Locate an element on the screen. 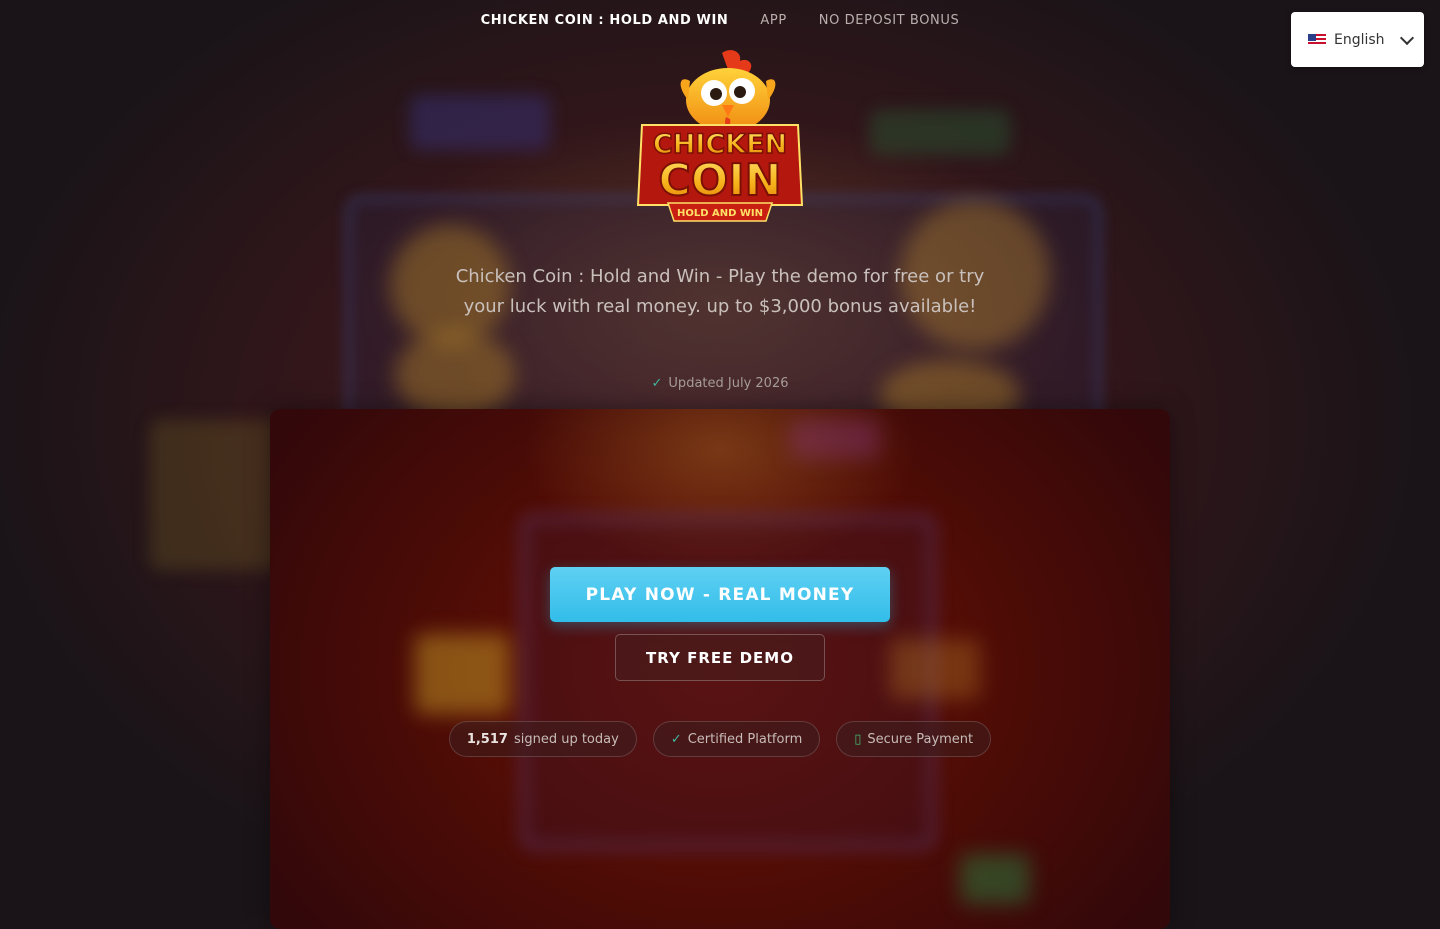 The width and height of the screenshot is (1440, 929). play-real-money-button: PLAY NOW - REAL MONEY is located at coordinates (720, 594).